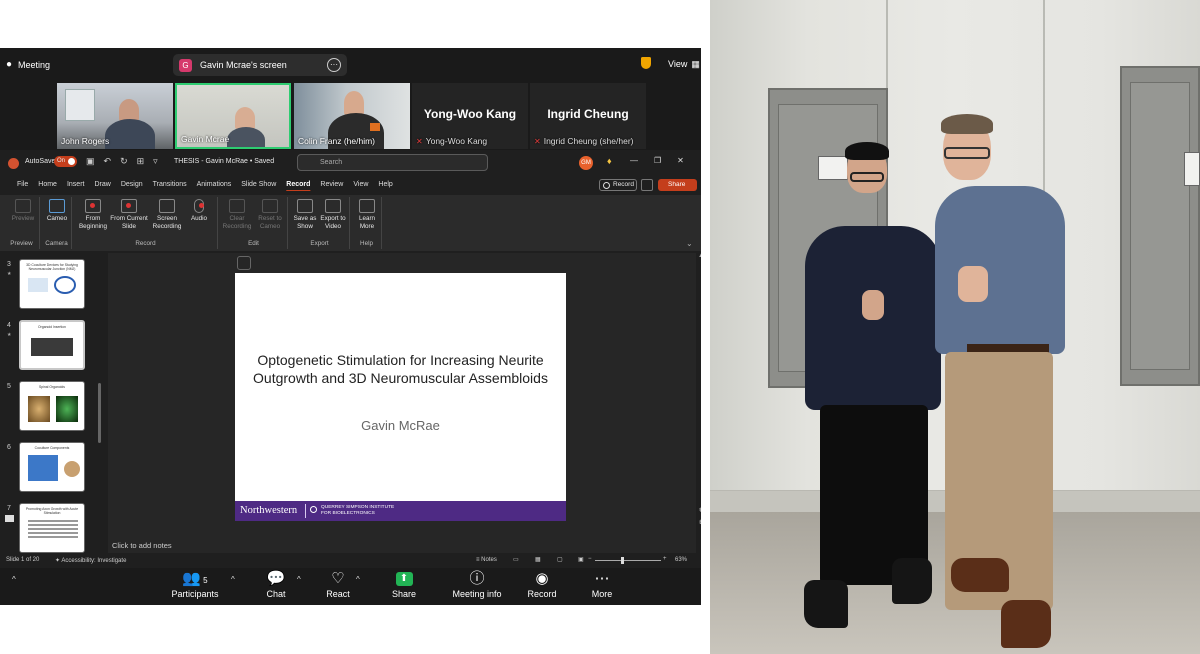 This screenshot has height=654, width=1200. What do you see at coordinates (586, 163) in the screenshot?
I see `user-avatar: GM` at bounding box center [586, 163].